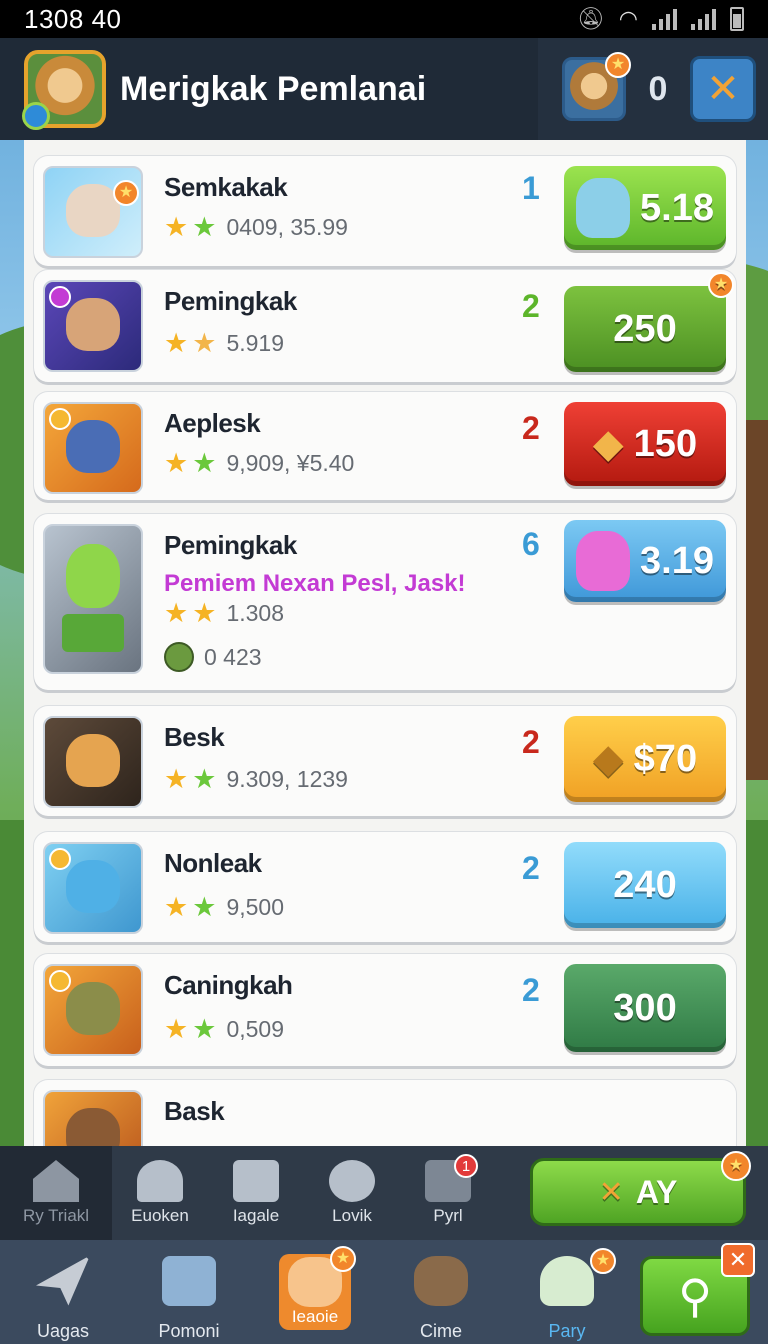  Describe the element at coordinates (596, 86) in the screenshot. I see `character-icon: ★` at that location.